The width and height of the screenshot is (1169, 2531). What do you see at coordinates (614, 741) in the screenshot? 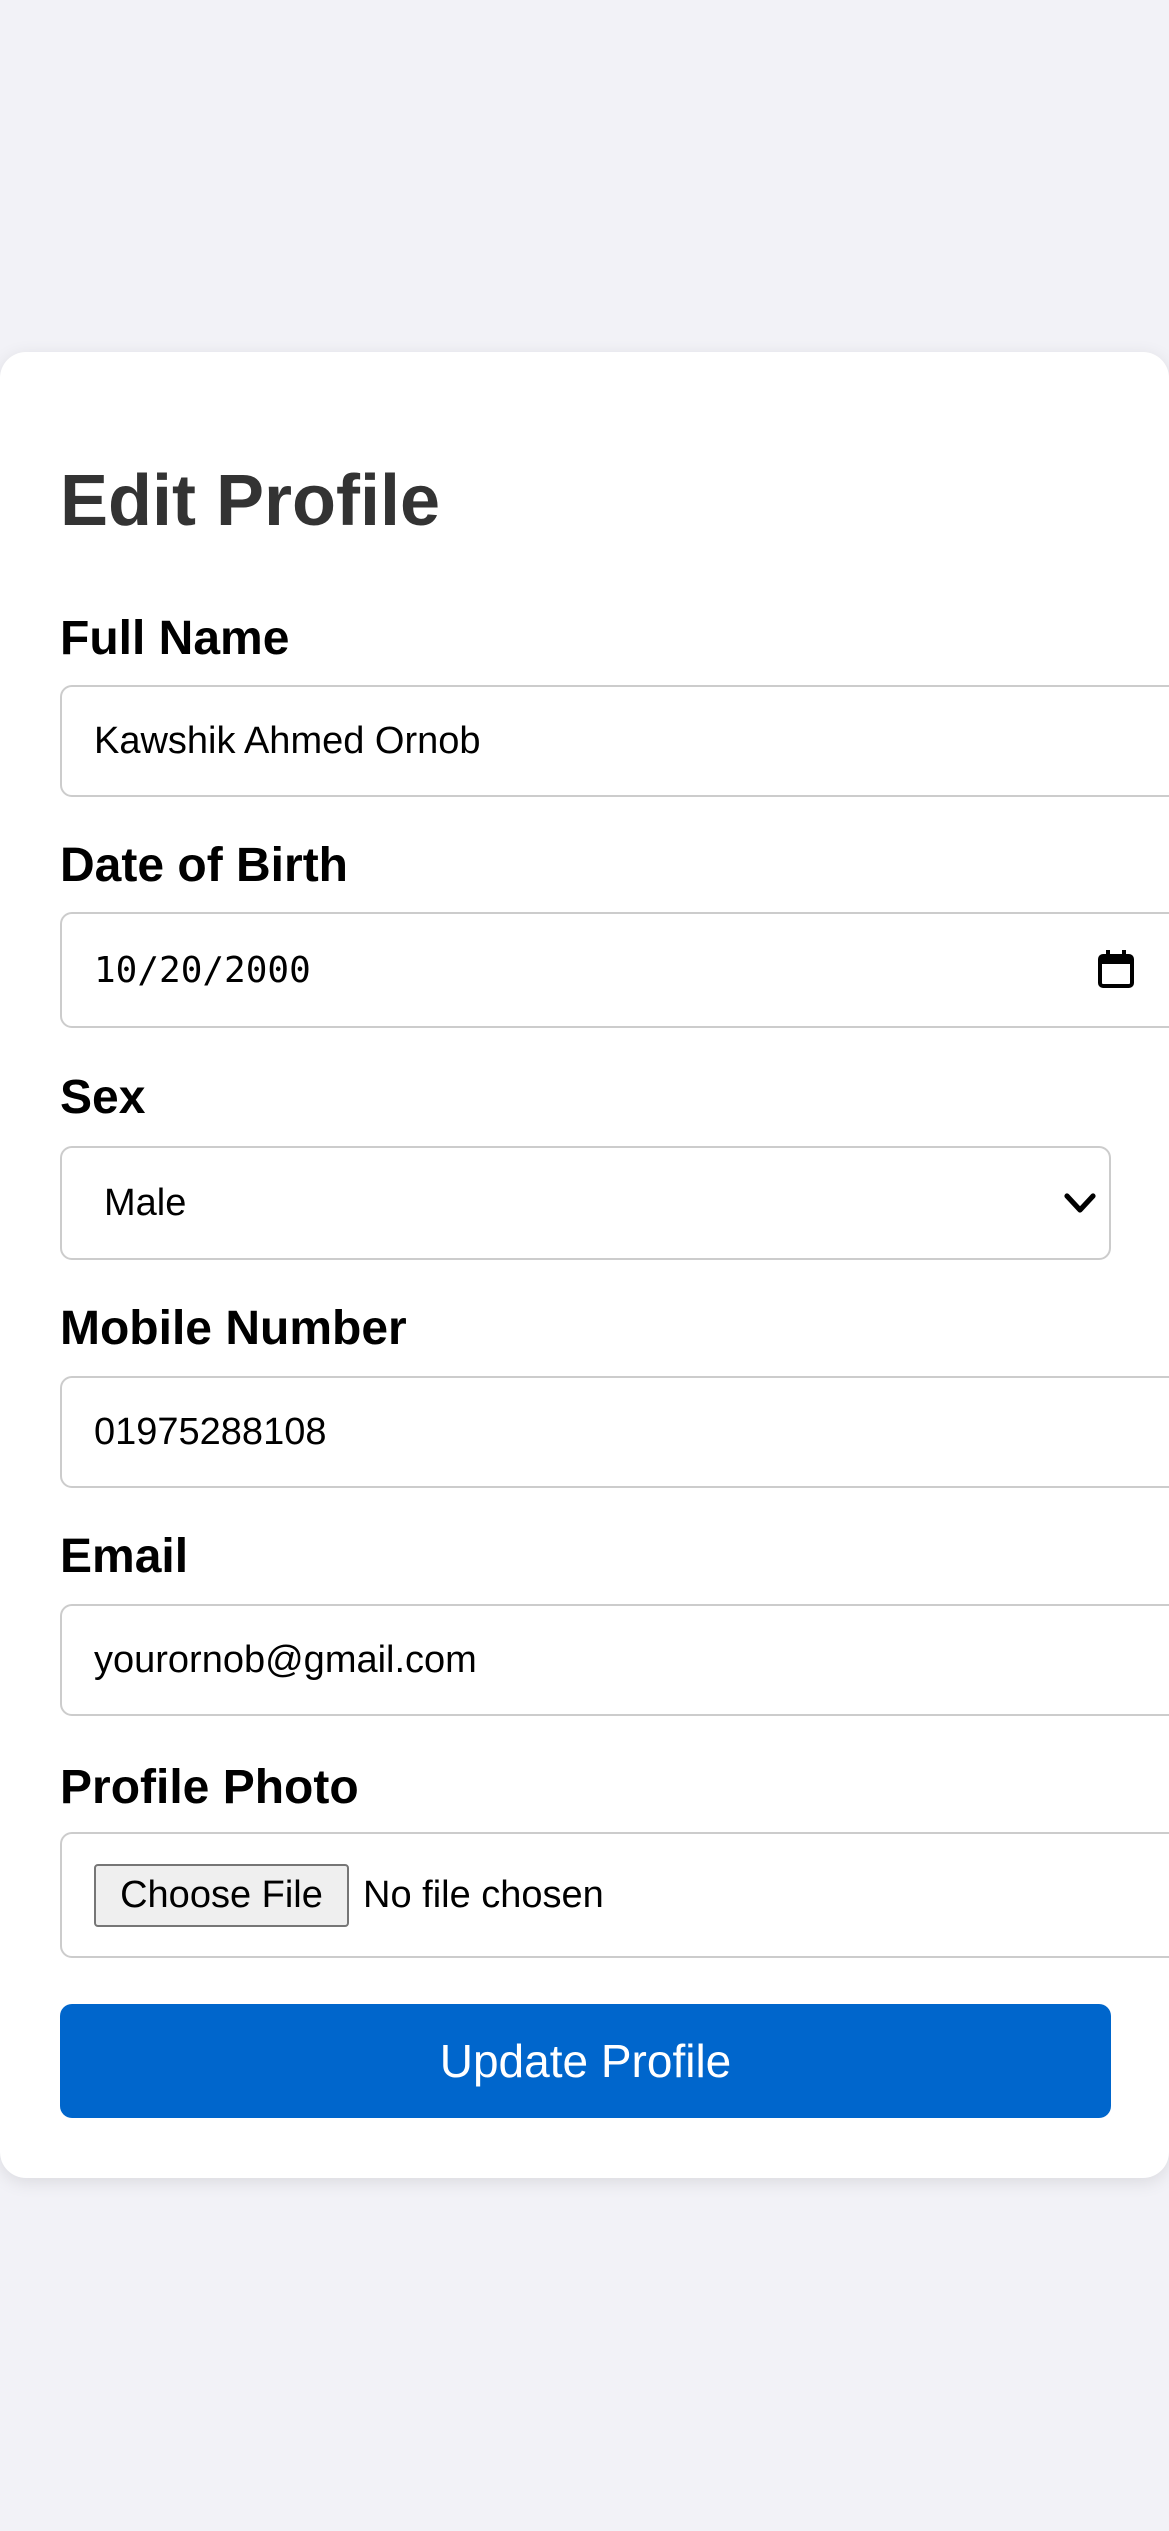
I see `full-name-input: Kawshik Ahmed Ornob` at bounding box center [614, 741].